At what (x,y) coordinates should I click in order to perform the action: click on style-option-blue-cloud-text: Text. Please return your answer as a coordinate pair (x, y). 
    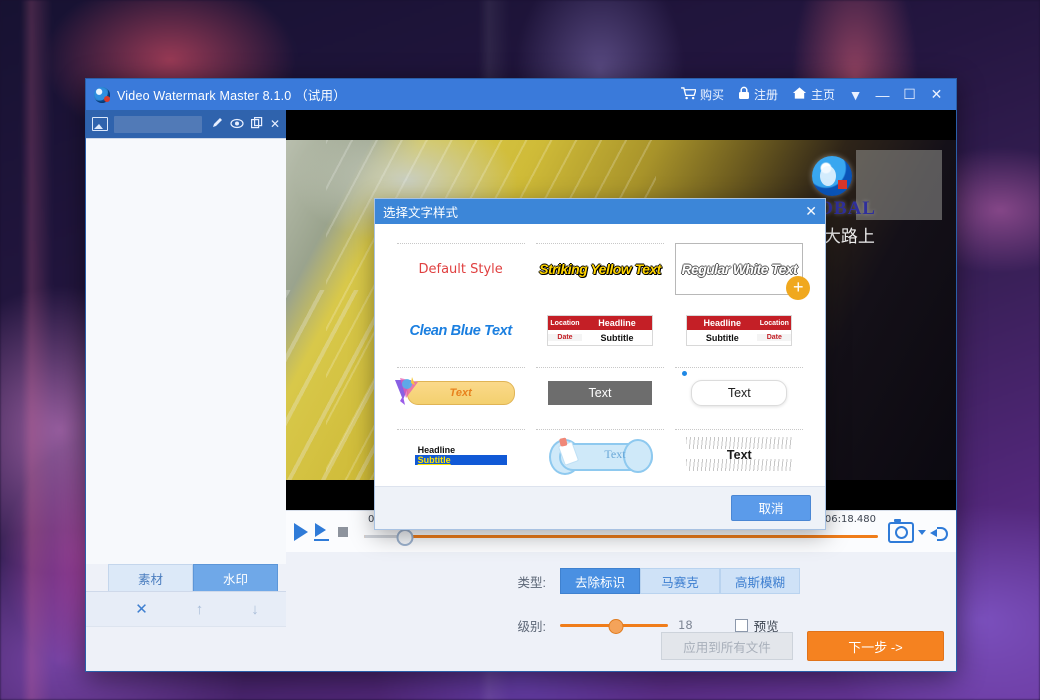
    Looking at the image, I should click on (599, 454).